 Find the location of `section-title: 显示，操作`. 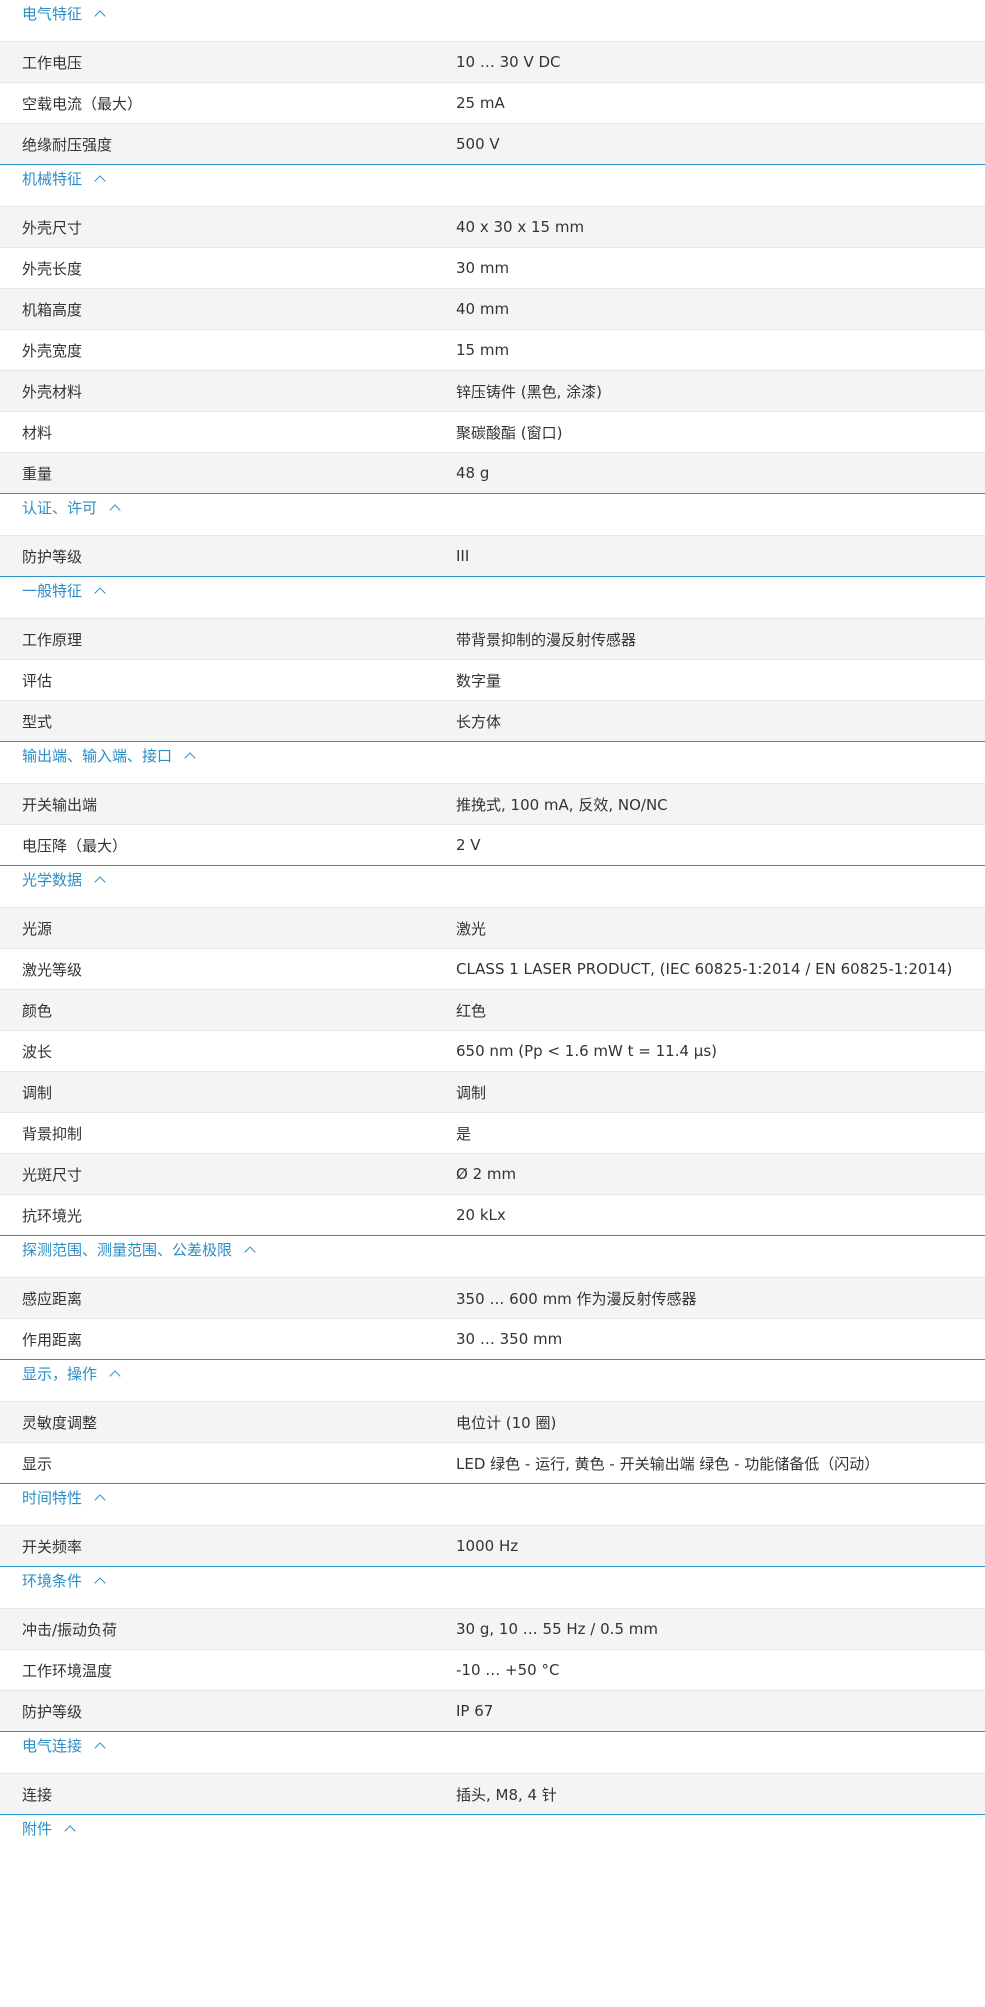

section-title: 显示，操作 is located at coordinates (60, 1374).